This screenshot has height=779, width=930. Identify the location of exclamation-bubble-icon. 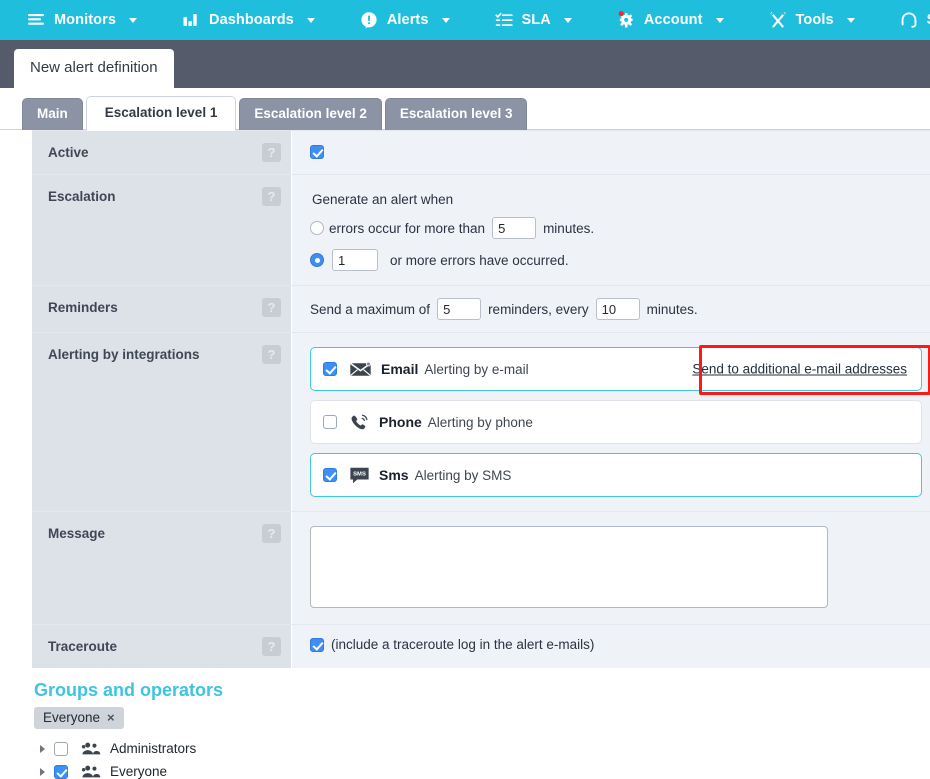
(369, 20).